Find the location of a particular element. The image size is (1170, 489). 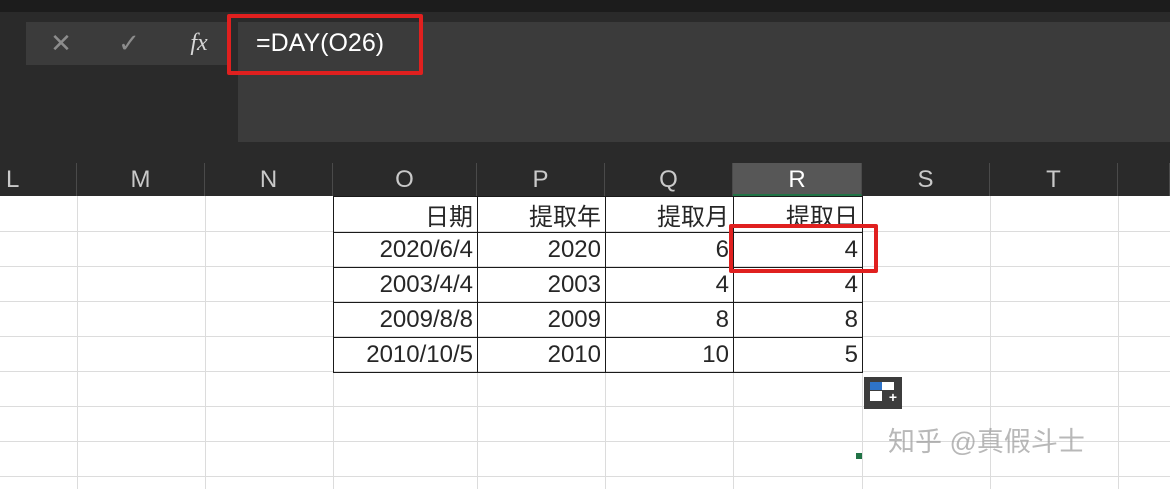

table-row: 2009/8/8 2009 8 8 is located at coordinates (598, 320).